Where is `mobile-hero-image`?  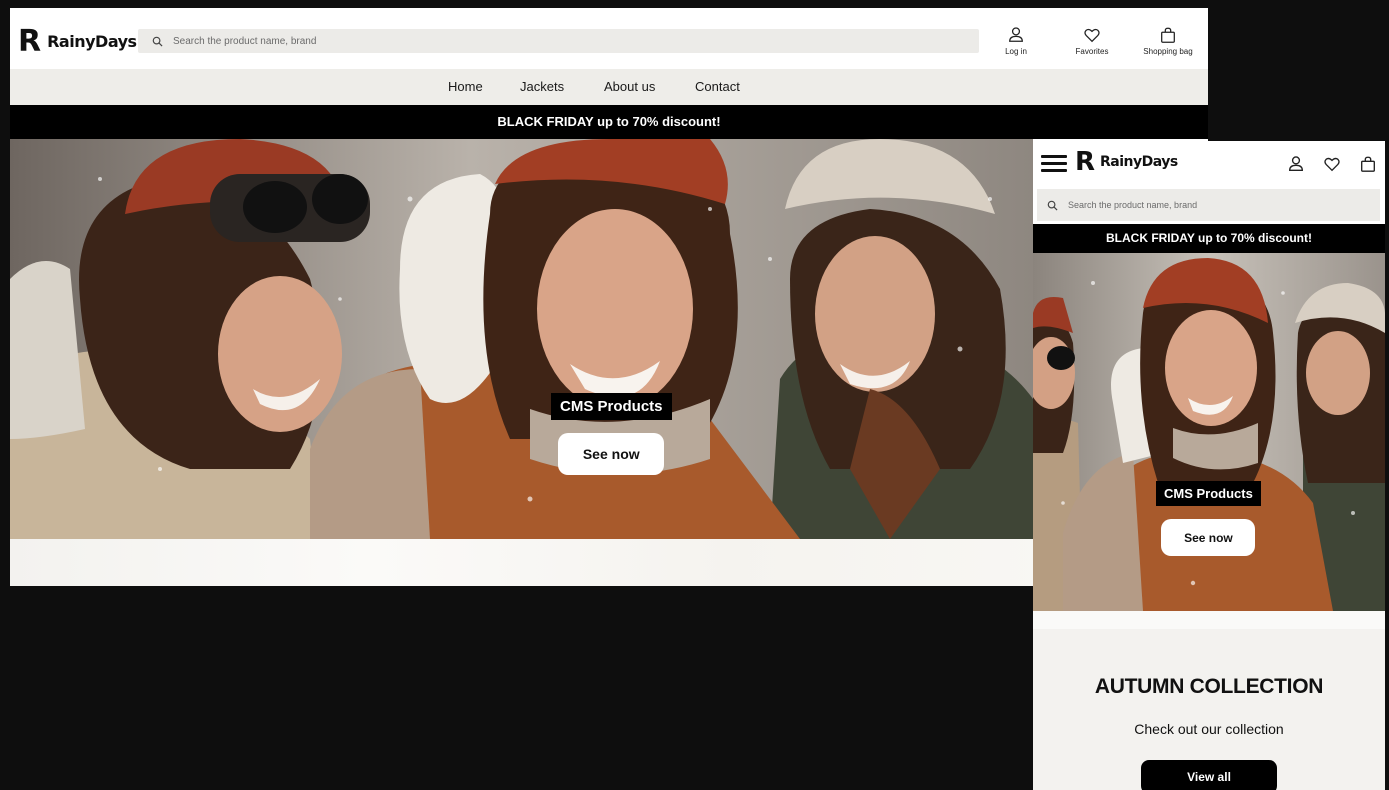
mobile-hero-image is located at coordinates (1209, 432).